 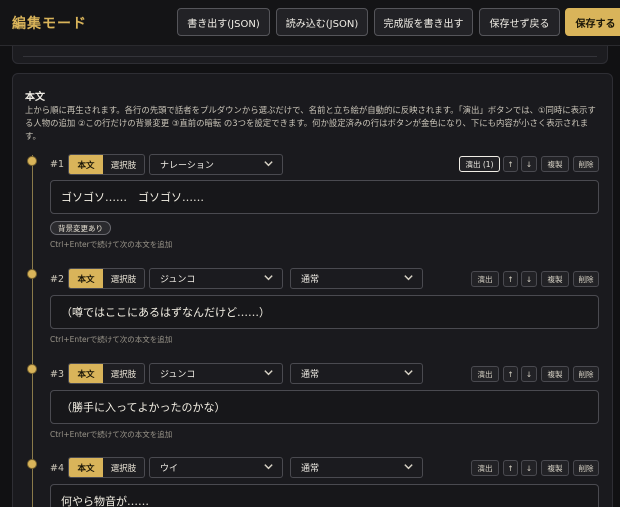 I want to click on speaker-select-value: ウイ, so click(x=169, y=469).